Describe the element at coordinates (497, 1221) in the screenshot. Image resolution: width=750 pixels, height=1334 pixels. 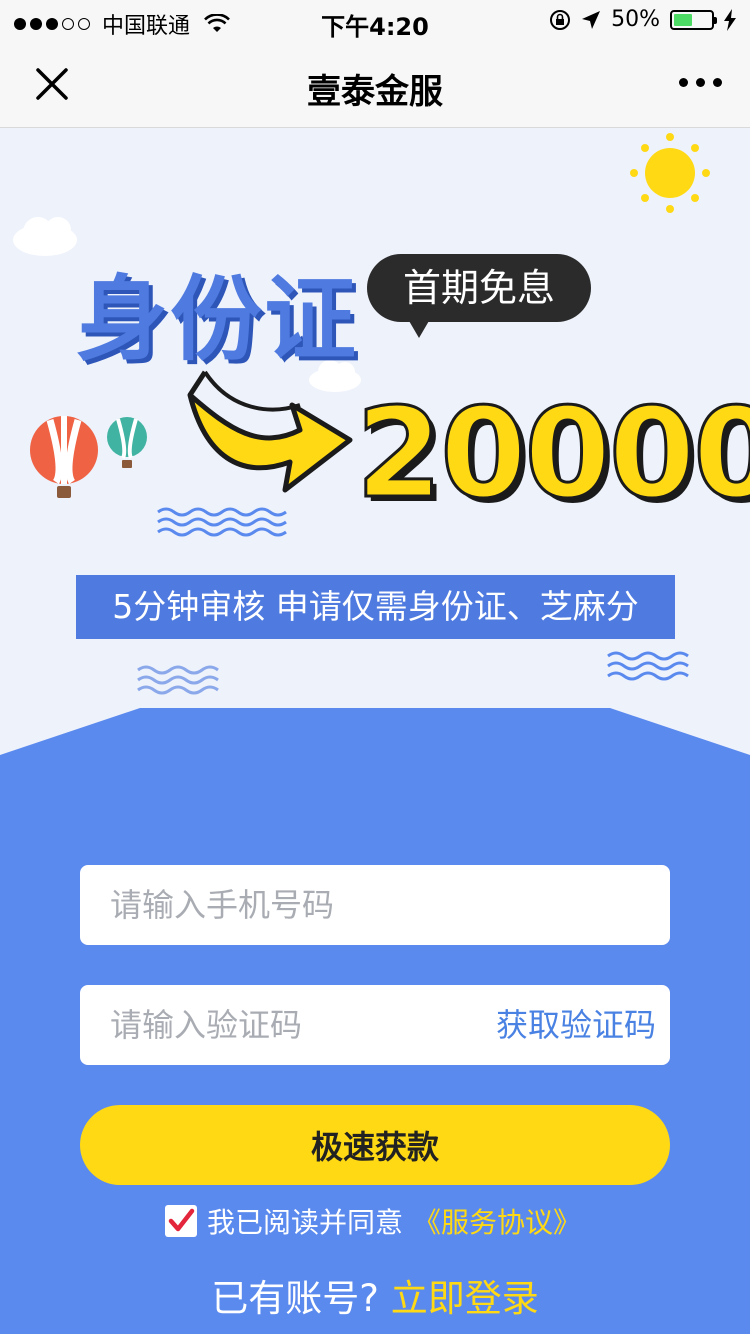
I see `service-agreement-link: 《服务协议》` at that location.